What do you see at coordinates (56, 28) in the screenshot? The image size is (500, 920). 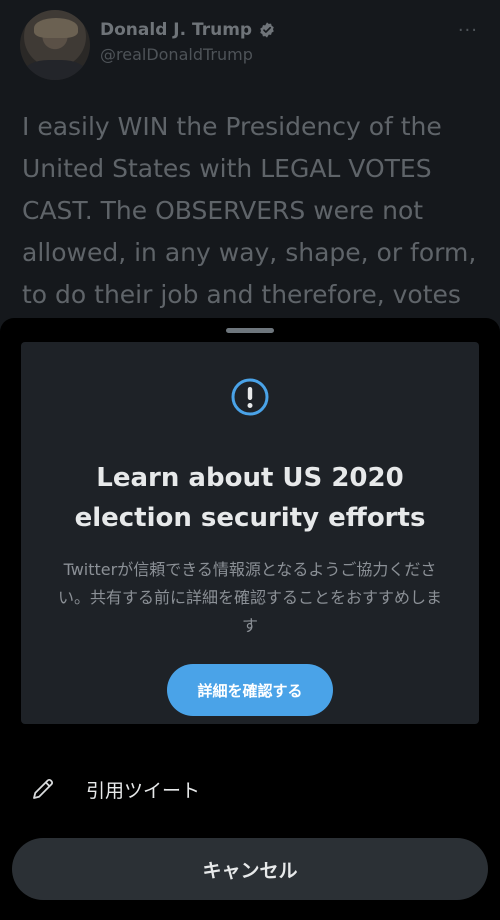 I see `avatar-hair` at bounding box center [56, 28].